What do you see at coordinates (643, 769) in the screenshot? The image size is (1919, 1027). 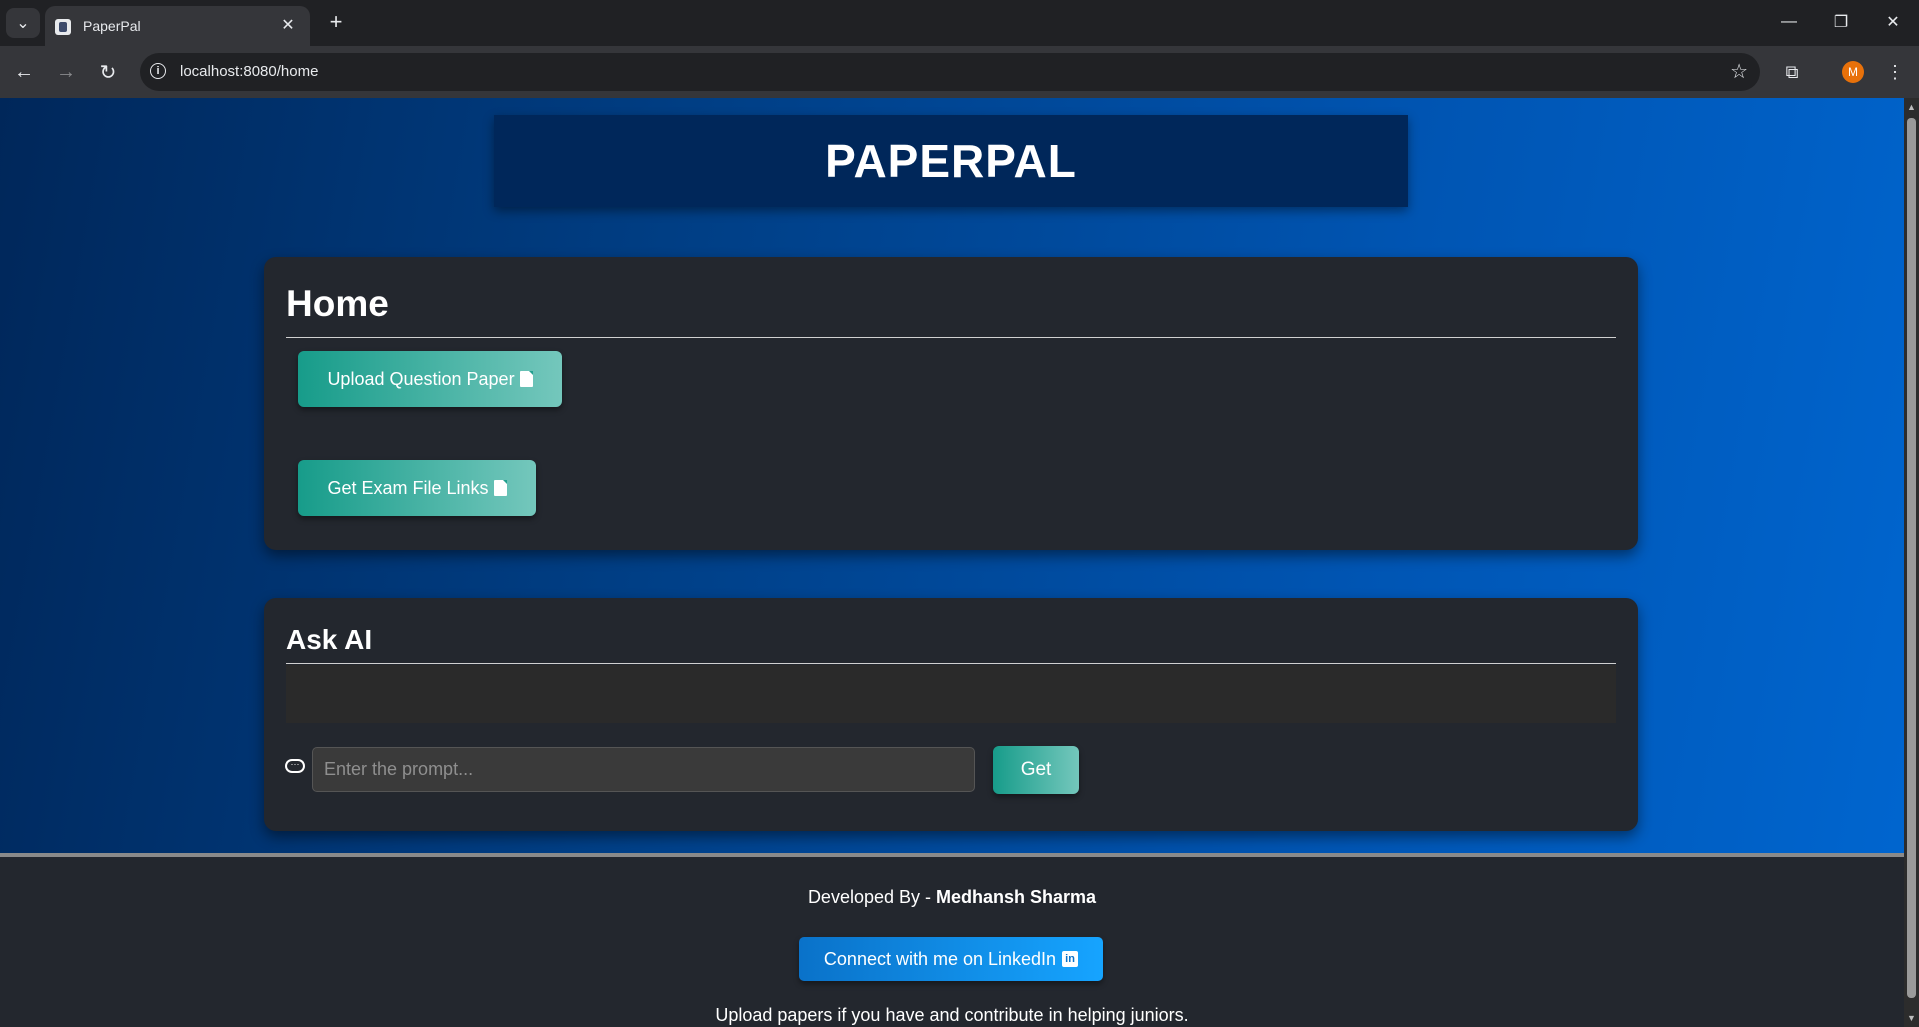 I see `prompt-input` at bounding box center [643, 769].